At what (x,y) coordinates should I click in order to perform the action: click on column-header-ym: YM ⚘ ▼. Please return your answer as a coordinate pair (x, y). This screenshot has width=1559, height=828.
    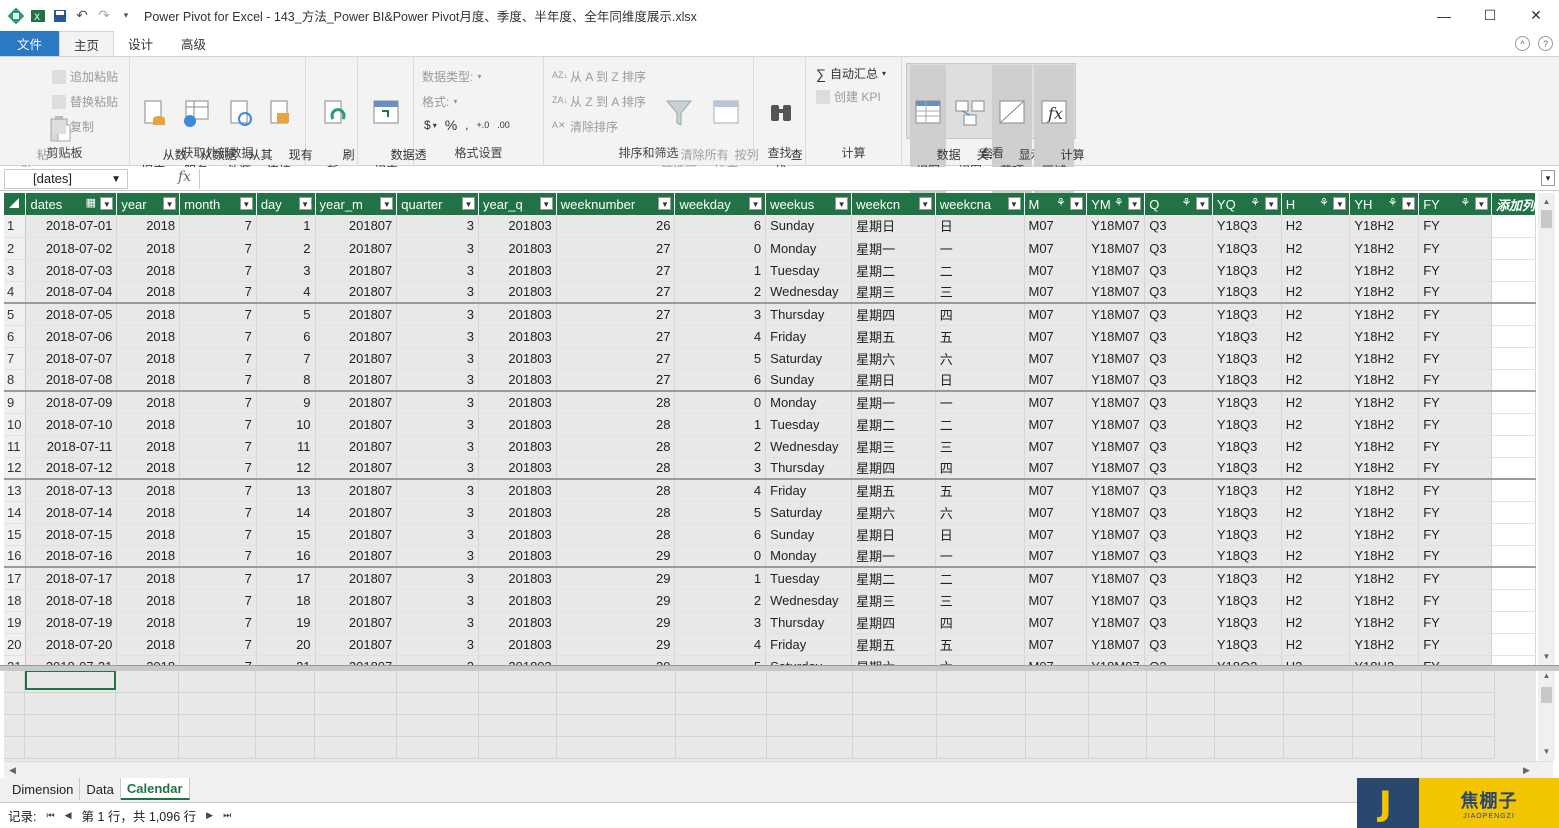
    Looking at the image, I should click on (1116, 204).